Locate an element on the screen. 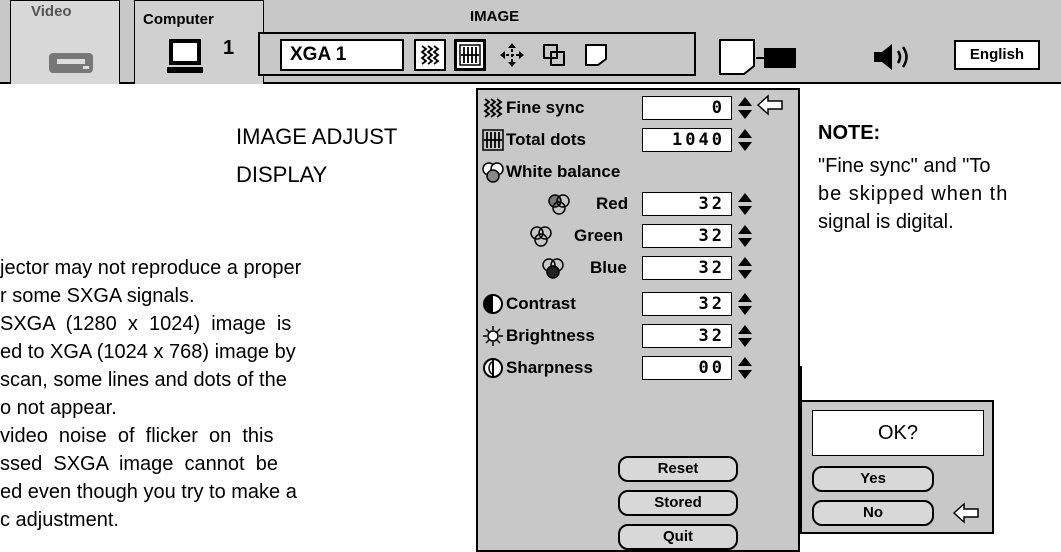  pc-adjust-icon is located at coordinates (554, 55).